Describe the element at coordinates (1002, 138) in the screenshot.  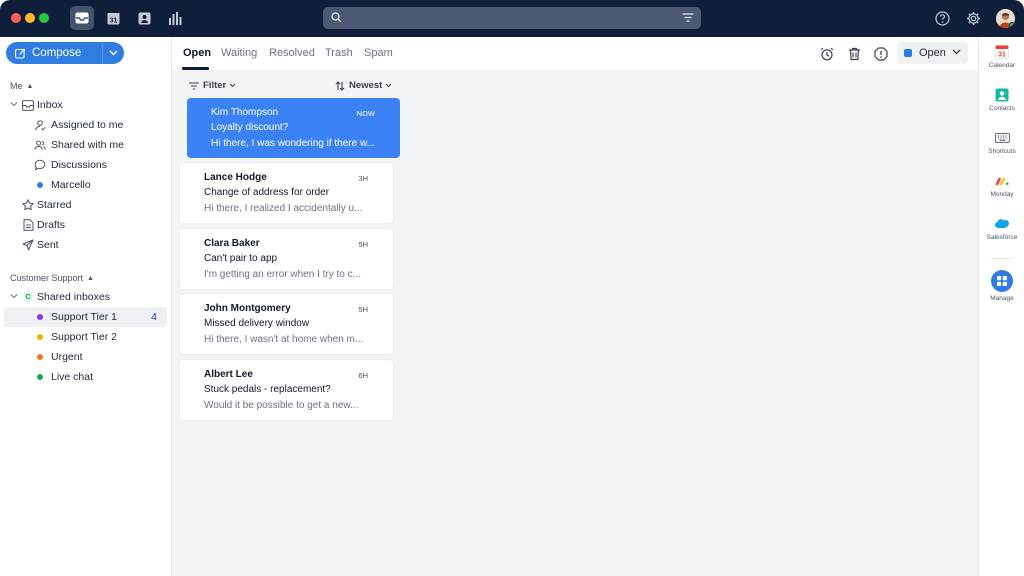
I see `keyboard-icon` at that location.